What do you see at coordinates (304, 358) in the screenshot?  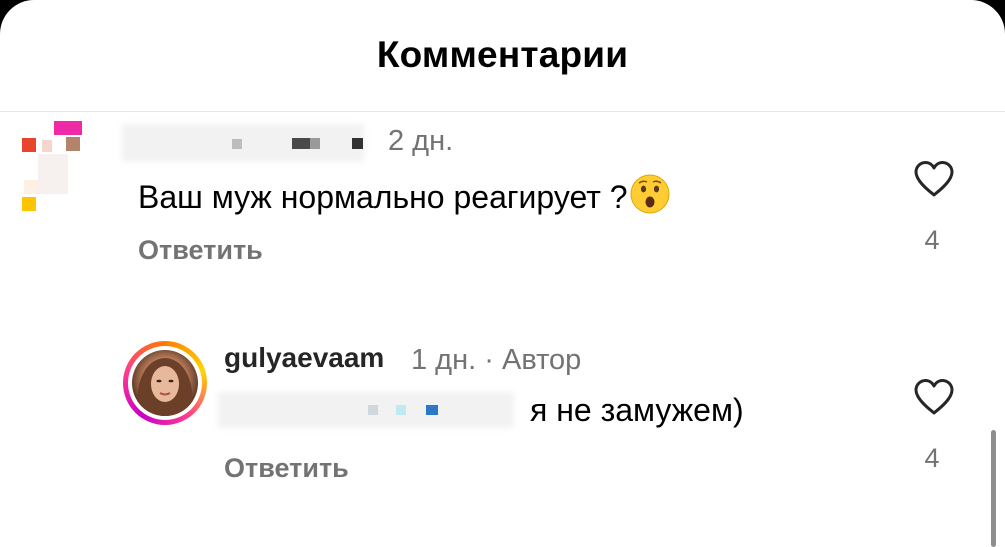 I see `comment-username: gulyaevaam` at bounding box center [304, 358].